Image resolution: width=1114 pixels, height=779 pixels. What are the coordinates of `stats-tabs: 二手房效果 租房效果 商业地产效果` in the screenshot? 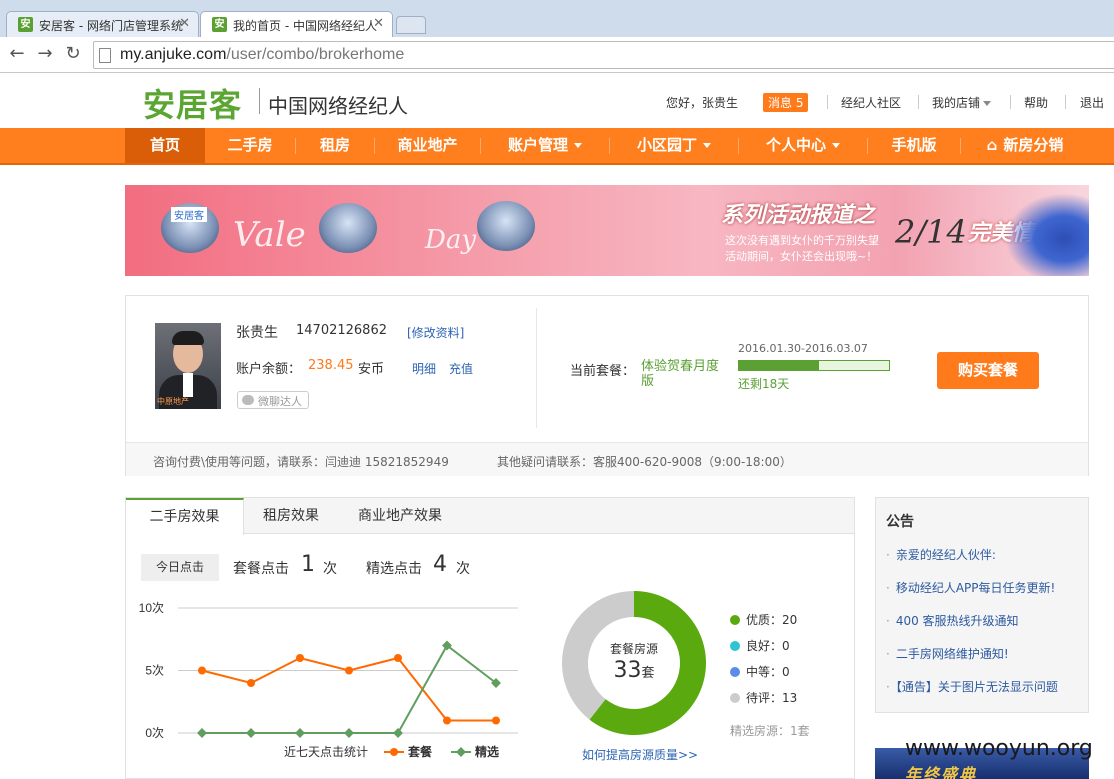 It's located at (490, 516).